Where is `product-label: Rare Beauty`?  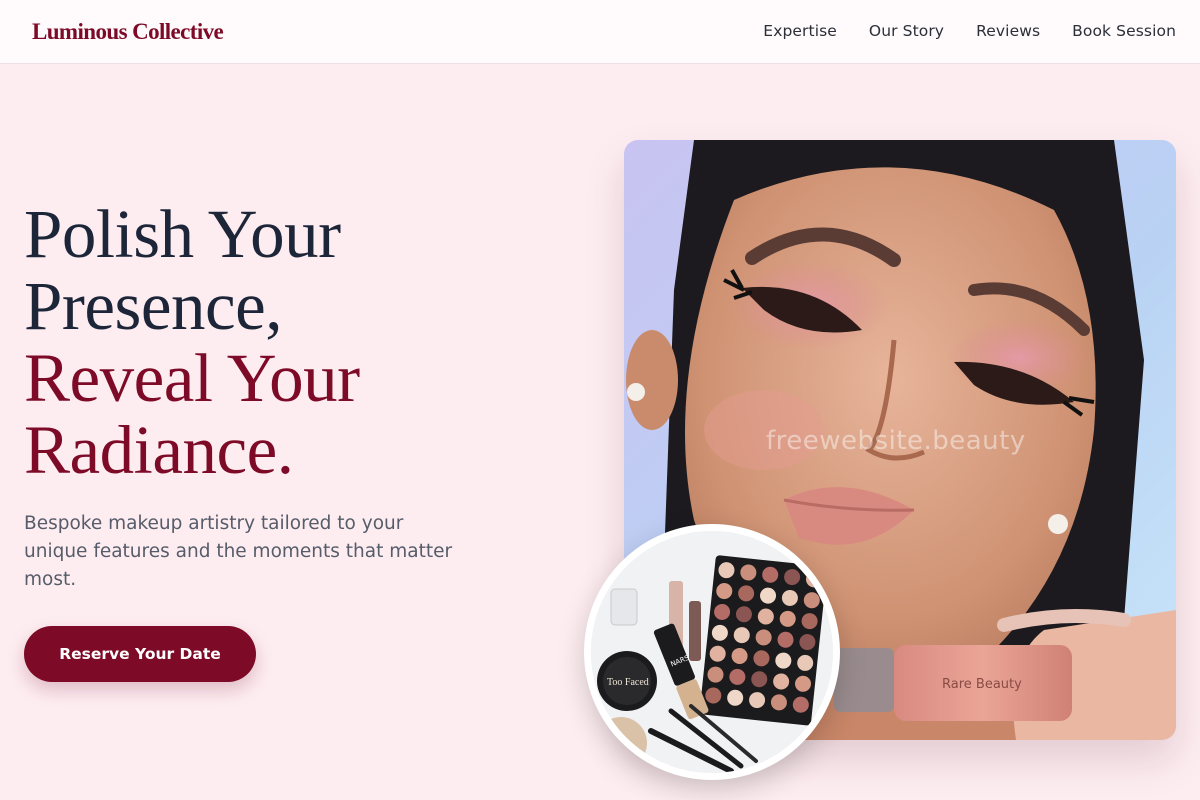 product-label: Rare Beauty is located at coordinates (982, 684).